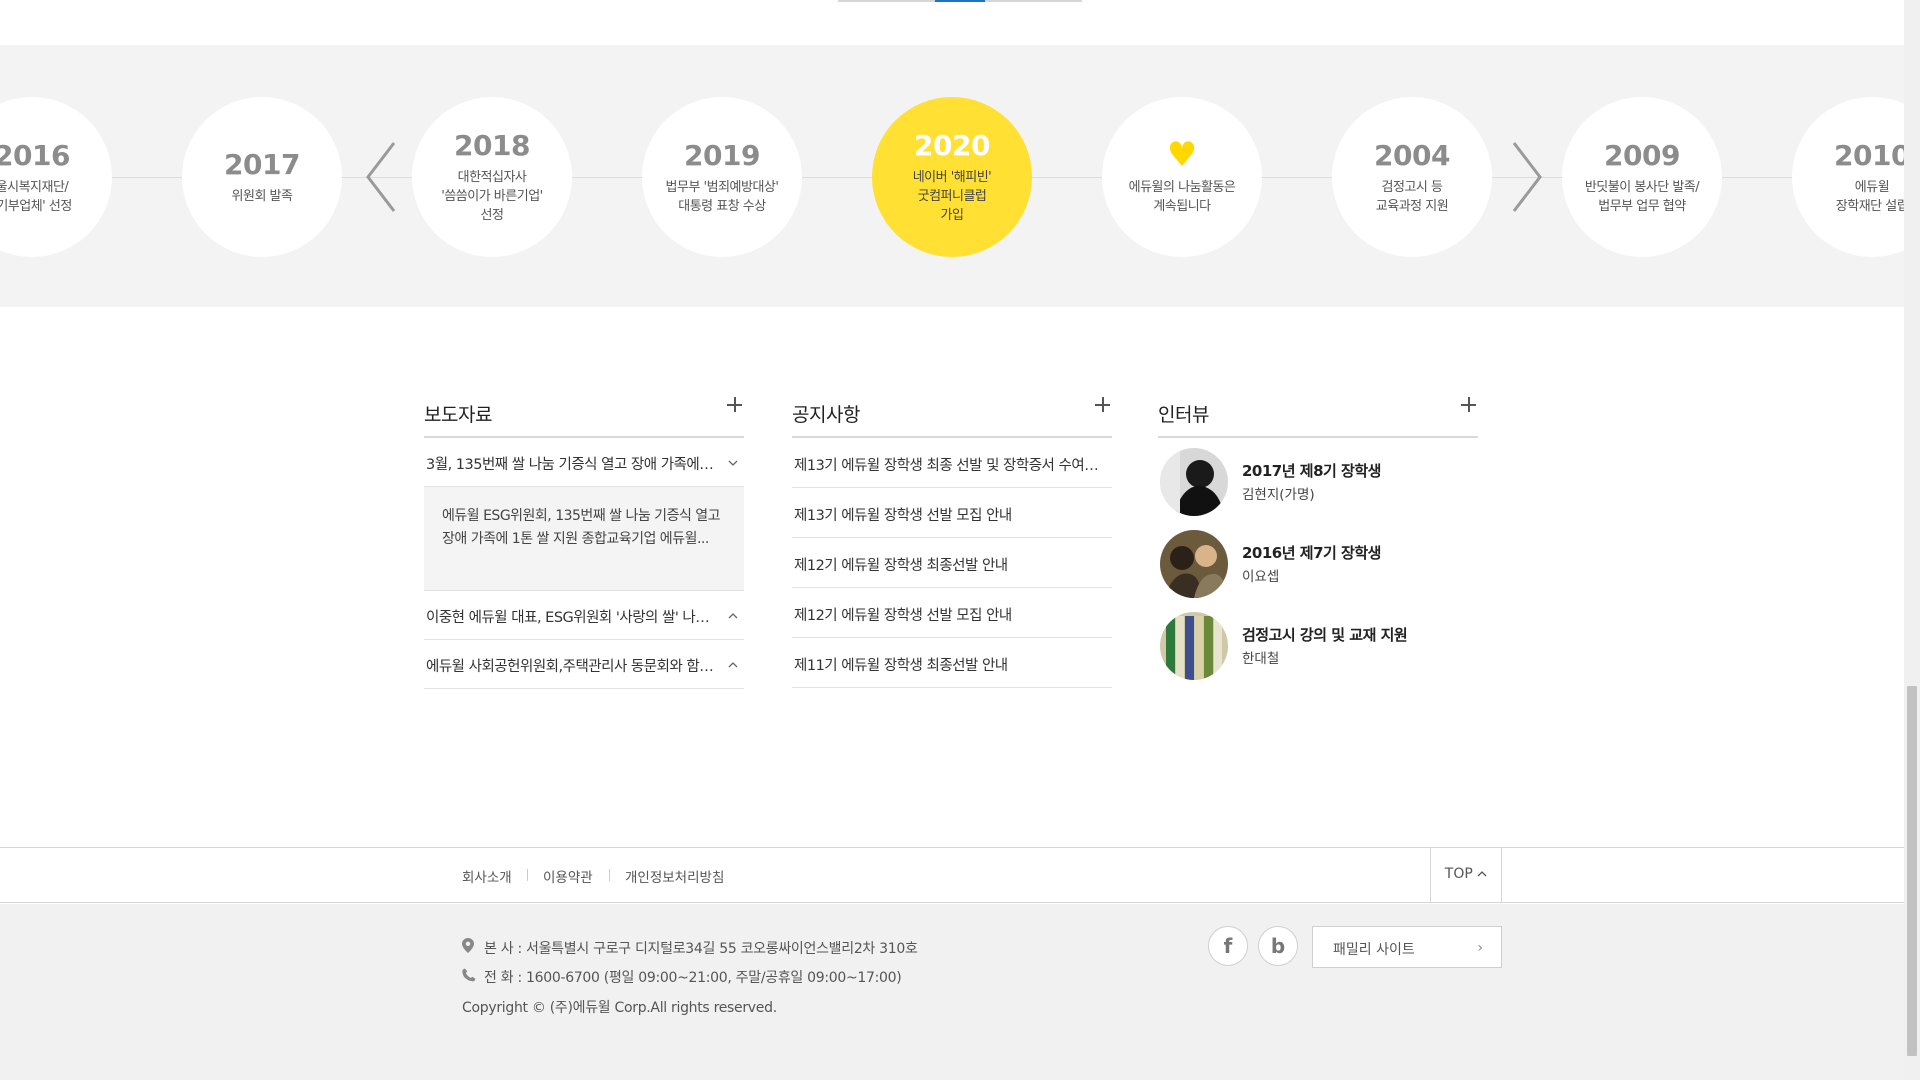 The image size is (1920, 1080). I want to click on press-more-plus-icon, so click(735, 405).